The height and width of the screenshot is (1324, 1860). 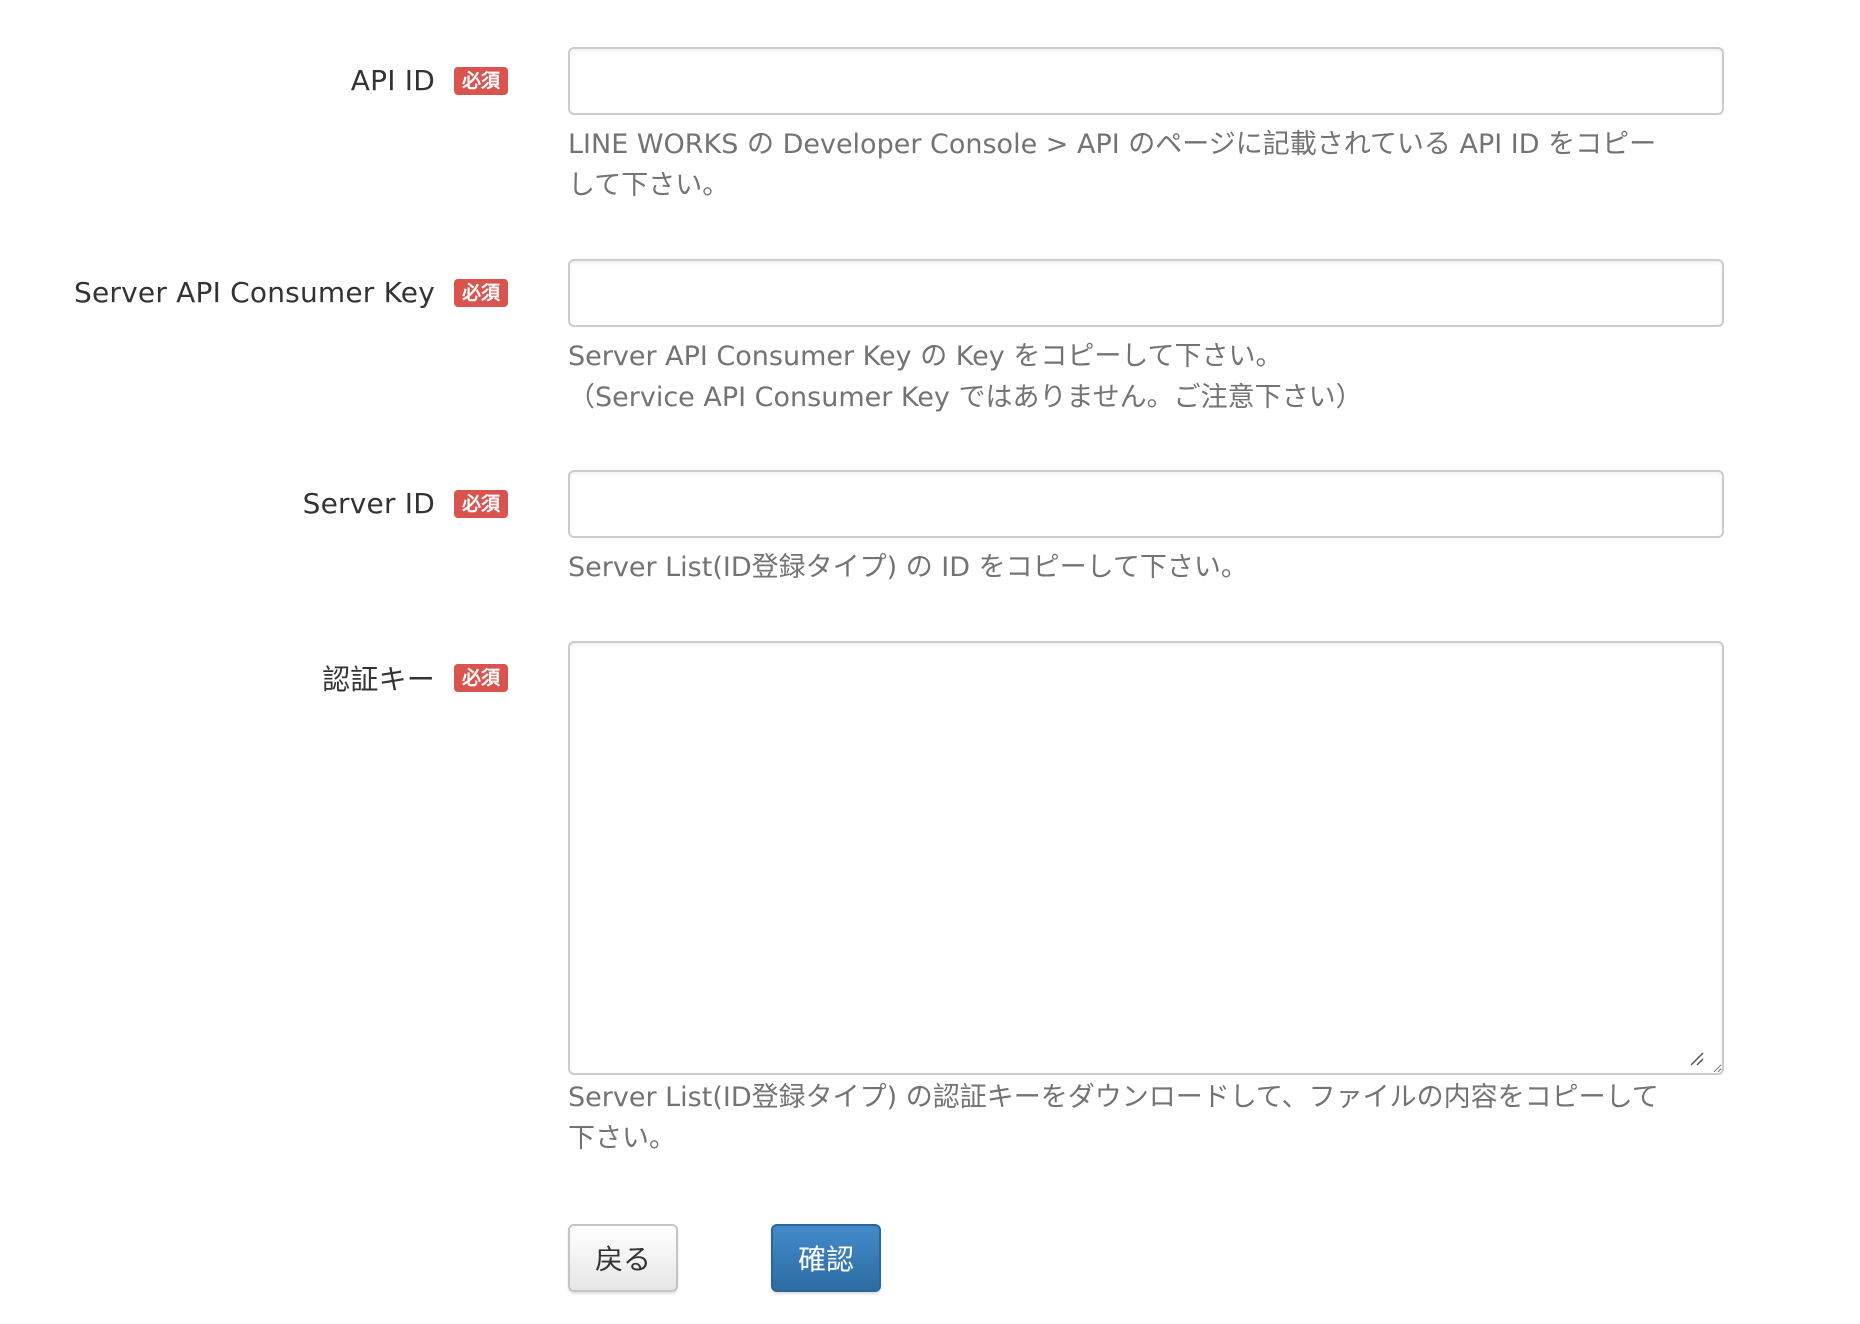 What do you see at coordinates (1146, 293) in the screenshot?
I see `consumer-key-input` at bounding box center [1146, 293].